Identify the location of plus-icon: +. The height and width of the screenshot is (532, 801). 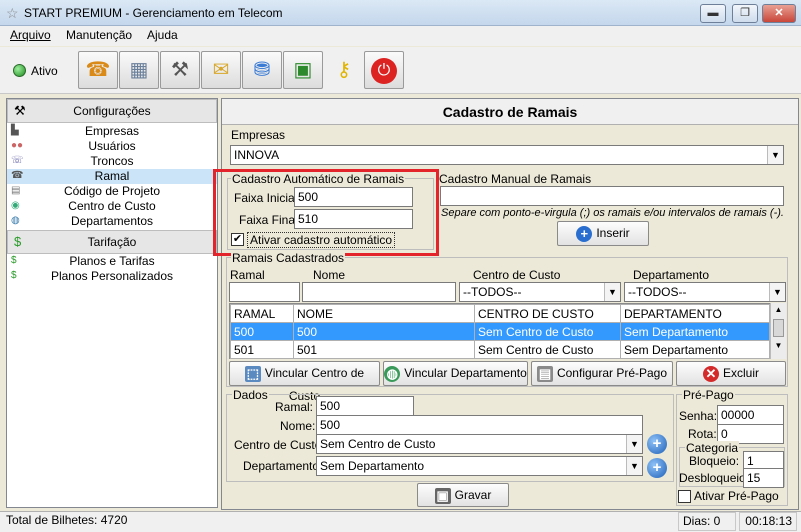
(584, 233).